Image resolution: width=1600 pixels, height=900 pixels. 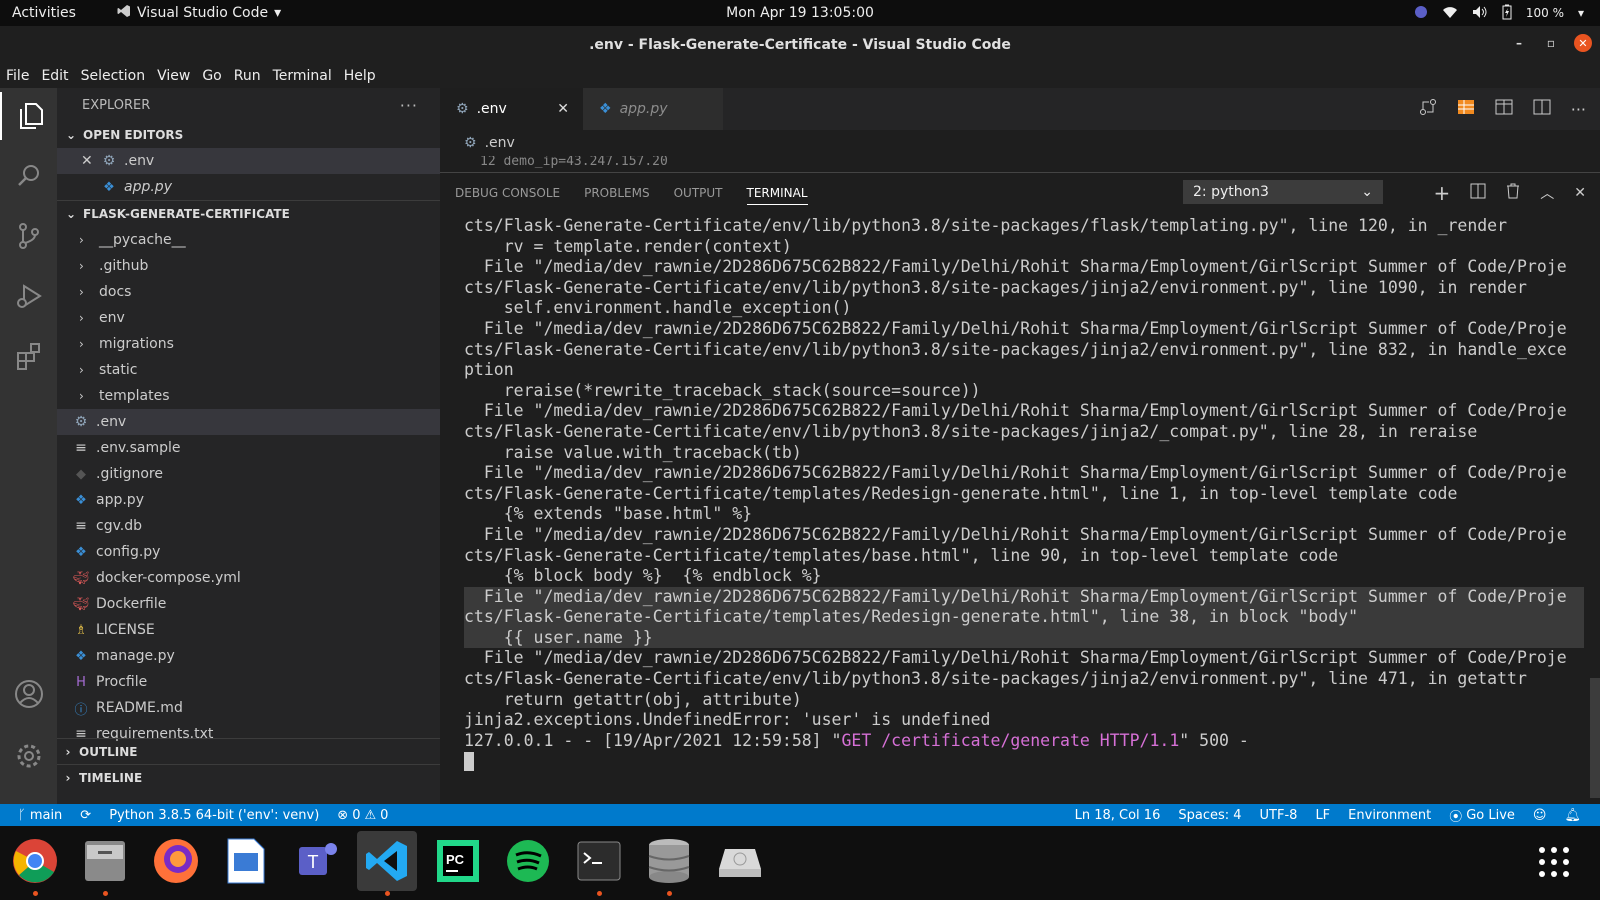 What do you see at coordinates (248, 604) in the screenshot?
I see `file-item: 🐳︎ Dockerfile` at bounding box center [248, 604].